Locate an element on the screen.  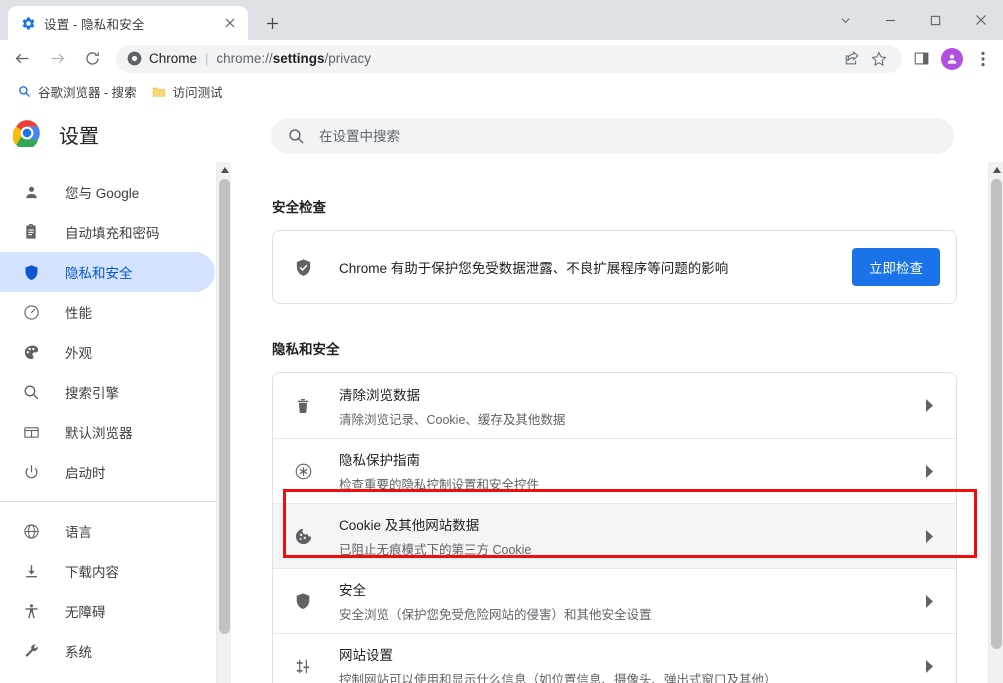
sidebar-item-label: 无障碍 is located at coordinates (85, 612).